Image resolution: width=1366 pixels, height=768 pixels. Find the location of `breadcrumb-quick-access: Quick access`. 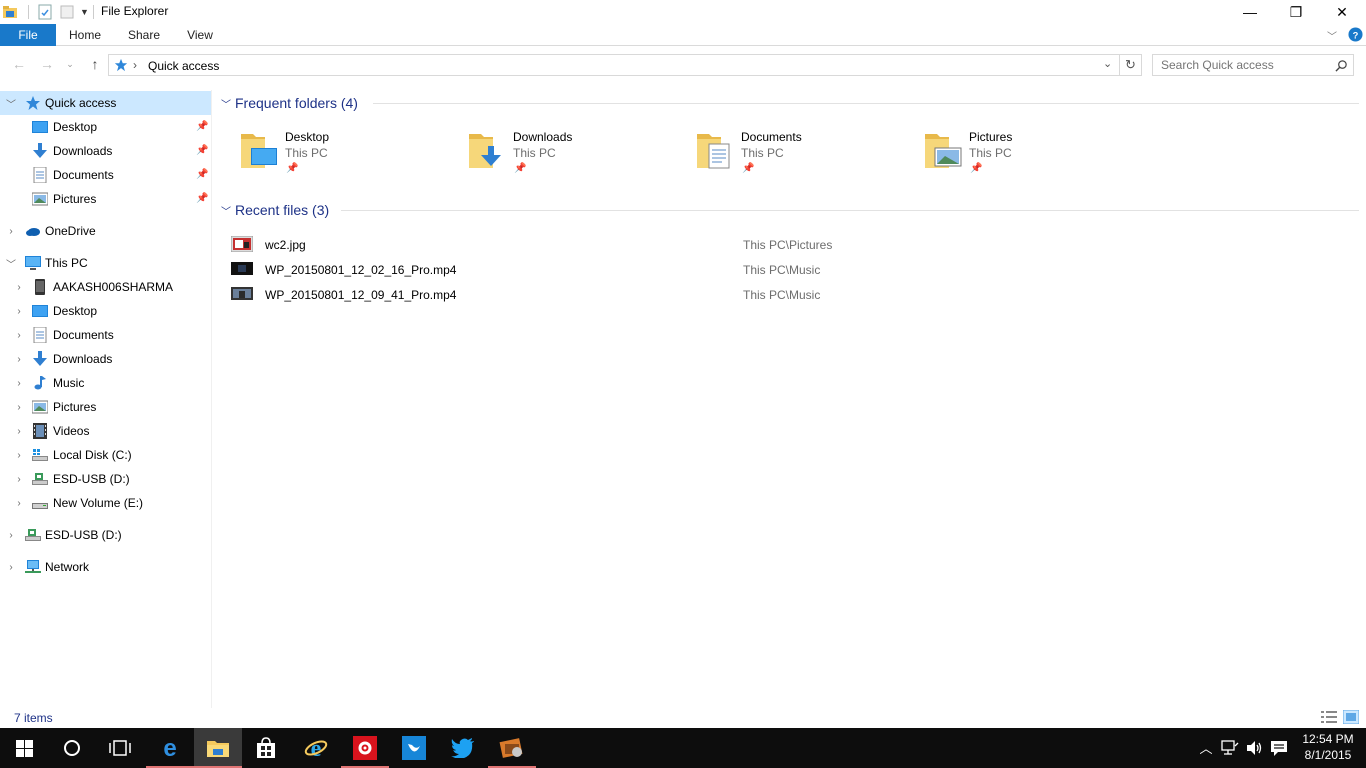

breadcrumb-quick-access: Quick access is located at coordinates (183, 66).